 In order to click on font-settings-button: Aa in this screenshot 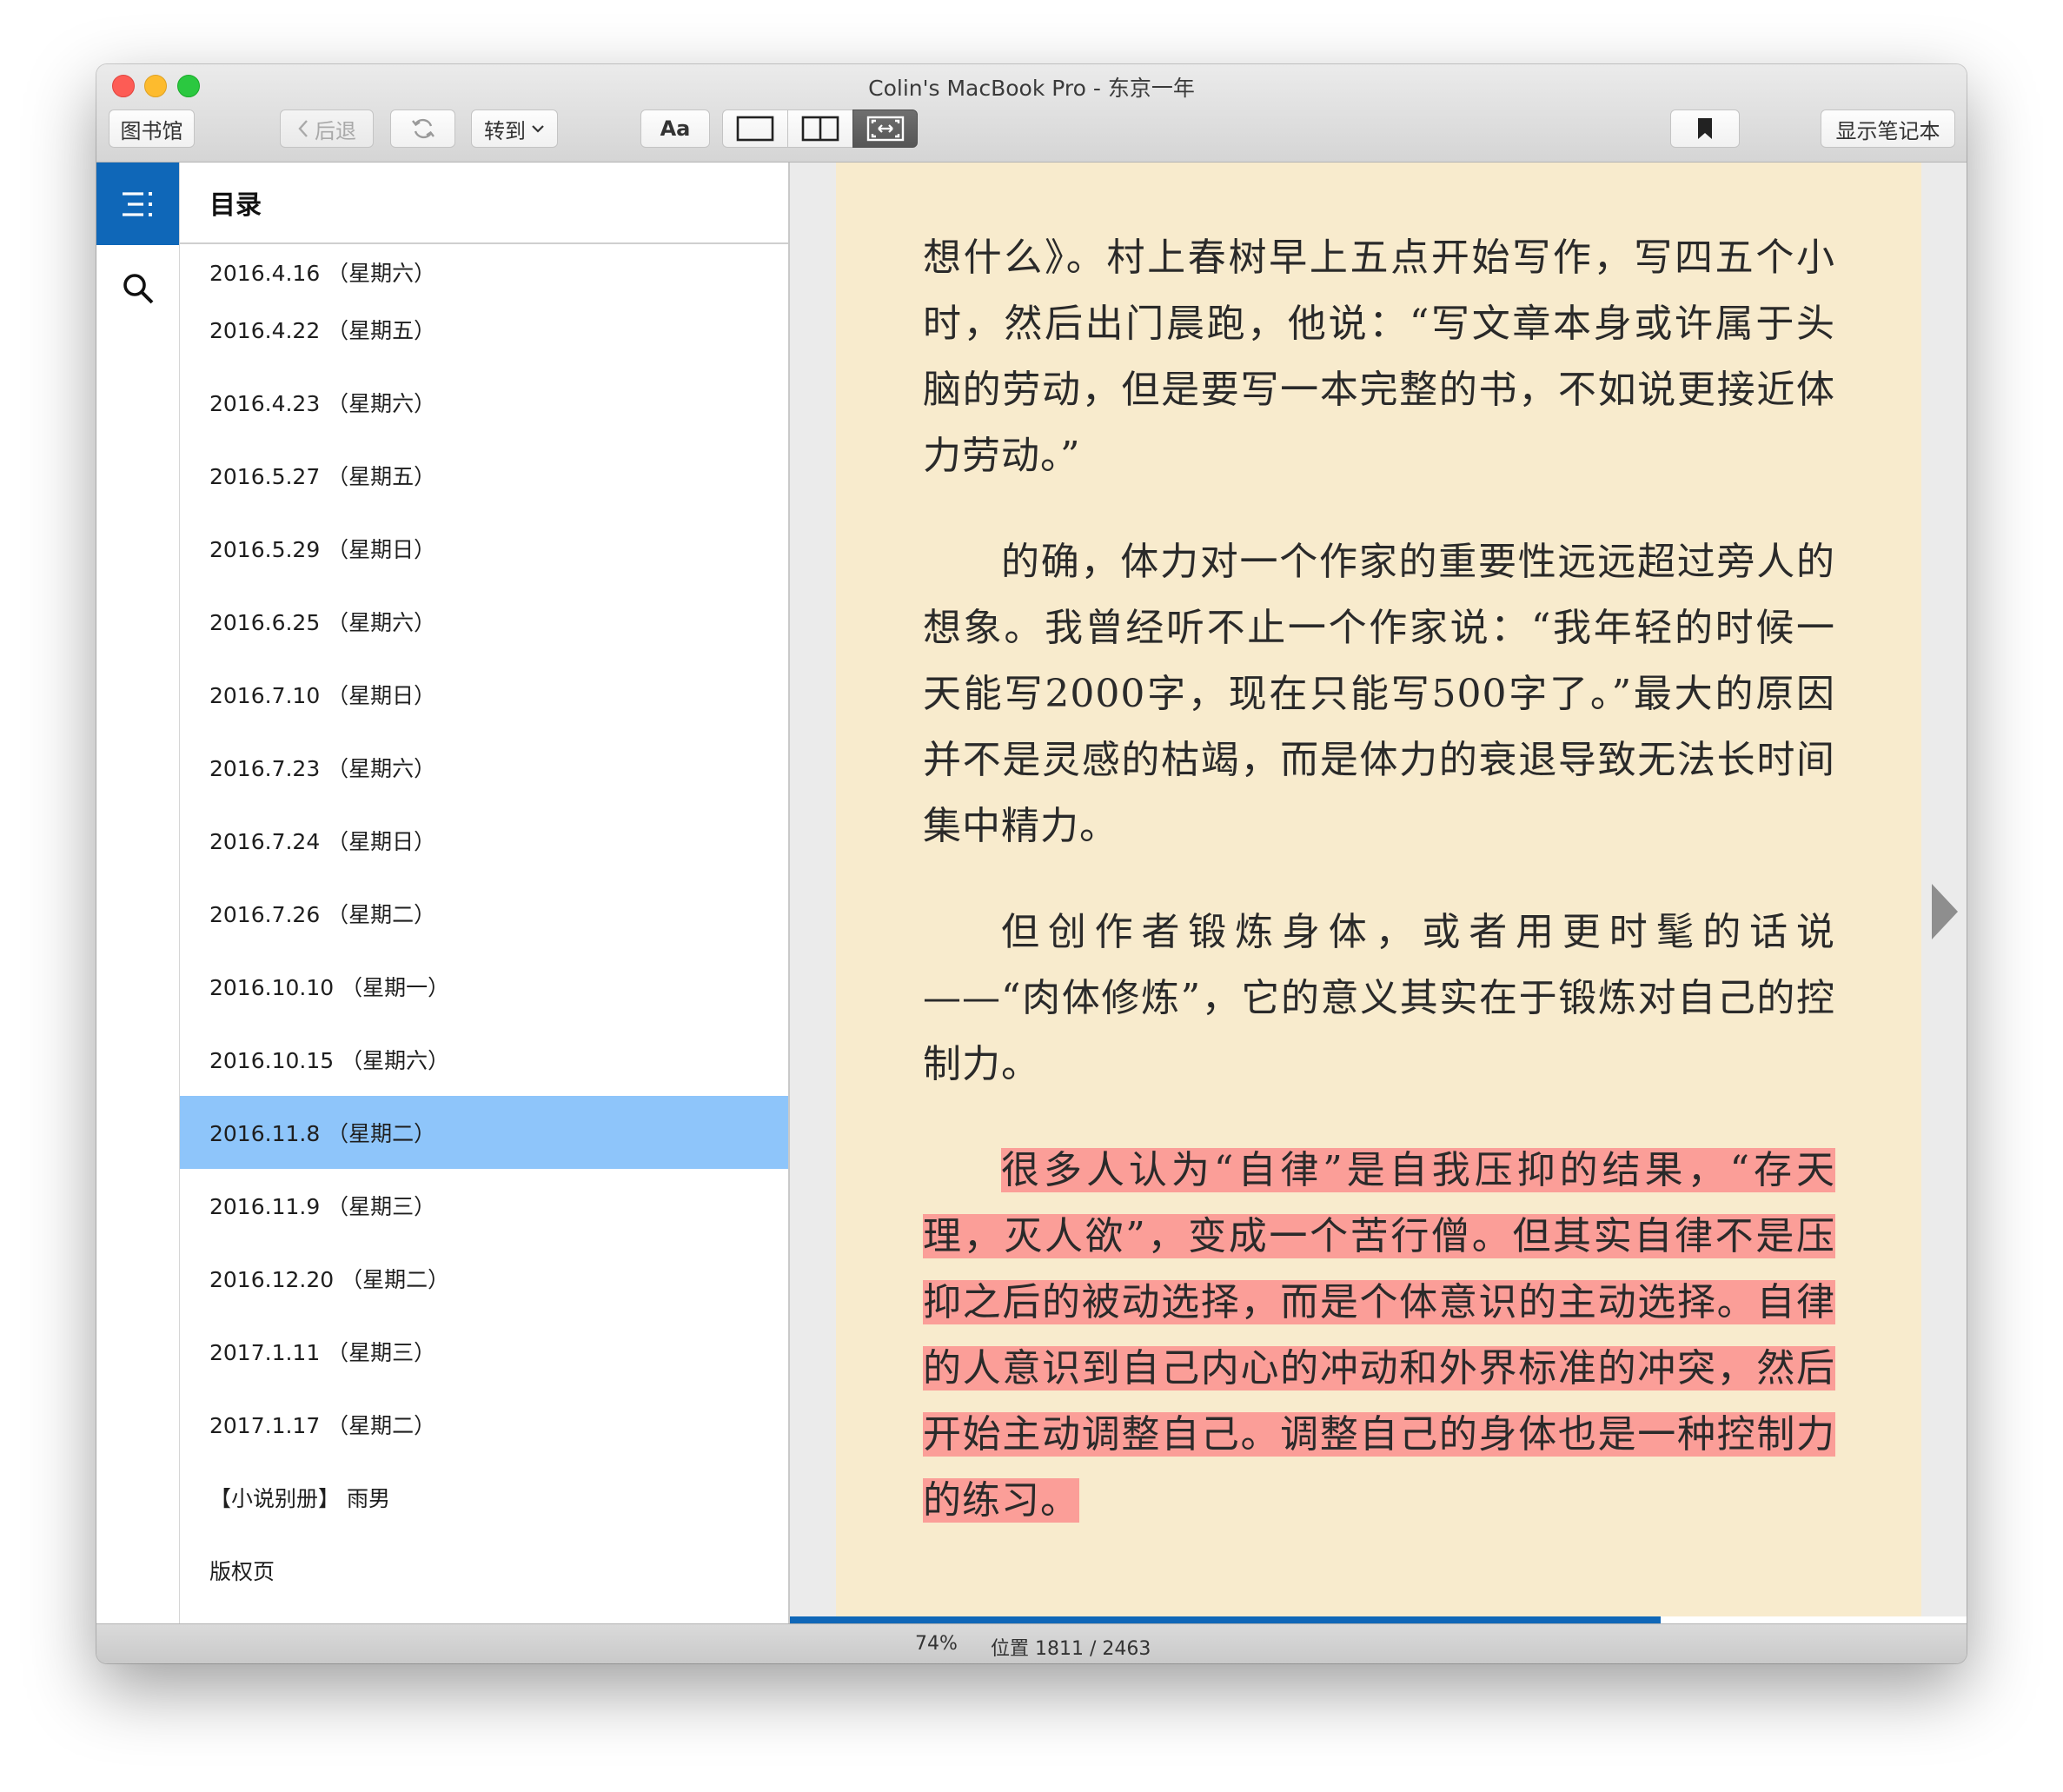, I will do `click(675, 129)`.